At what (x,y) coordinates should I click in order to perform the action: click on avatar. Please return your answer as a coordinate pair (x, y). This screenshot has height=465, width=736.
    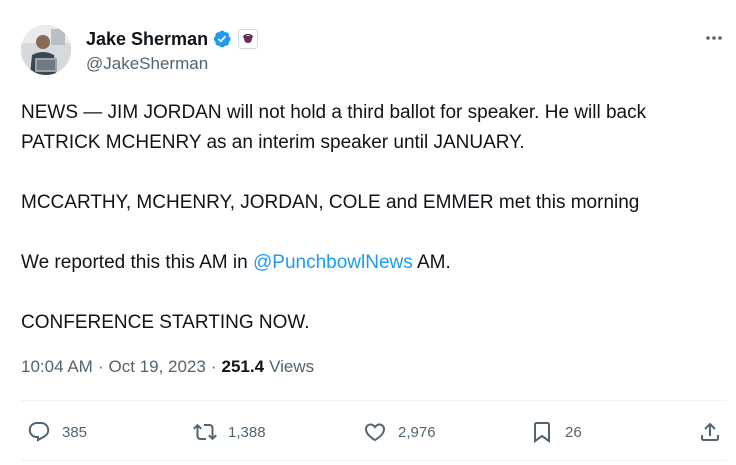
    Looking at the image, I should click on (46, 50).